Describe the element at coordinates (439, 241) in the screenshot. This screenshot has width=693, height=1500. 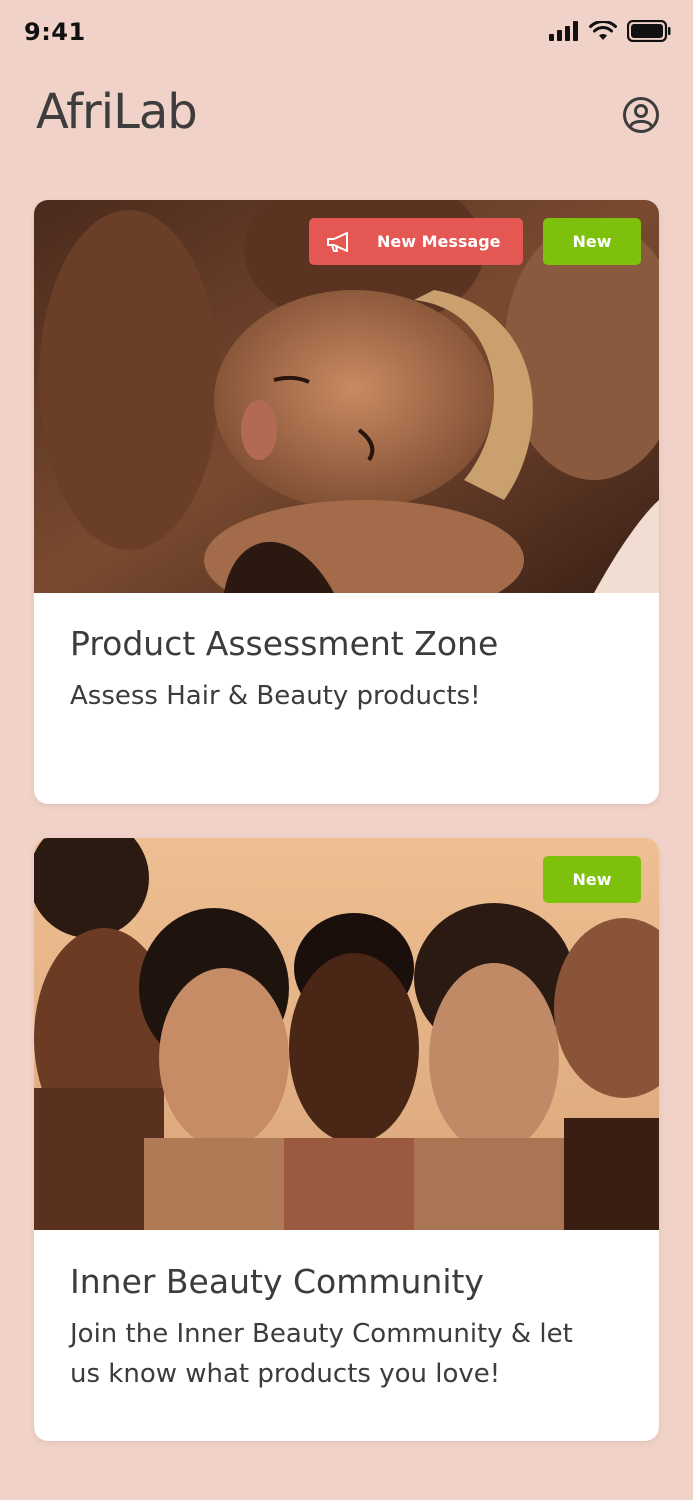
I see `new-message-label: New Message` at that location.